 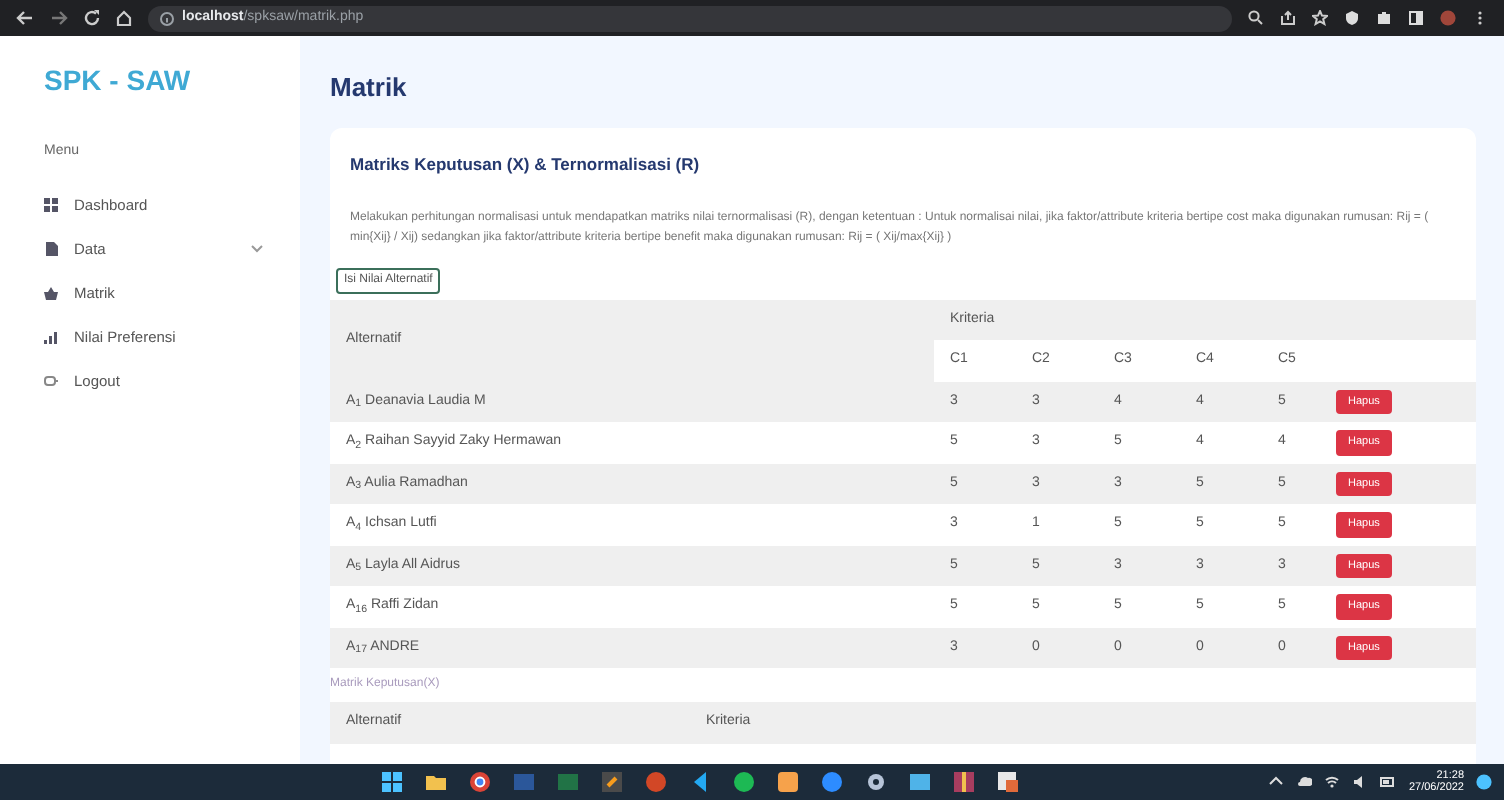 What do you see at coordinates (167, 18) in the screenshot?
I see `info-icon` at bounding box center [167, 18].